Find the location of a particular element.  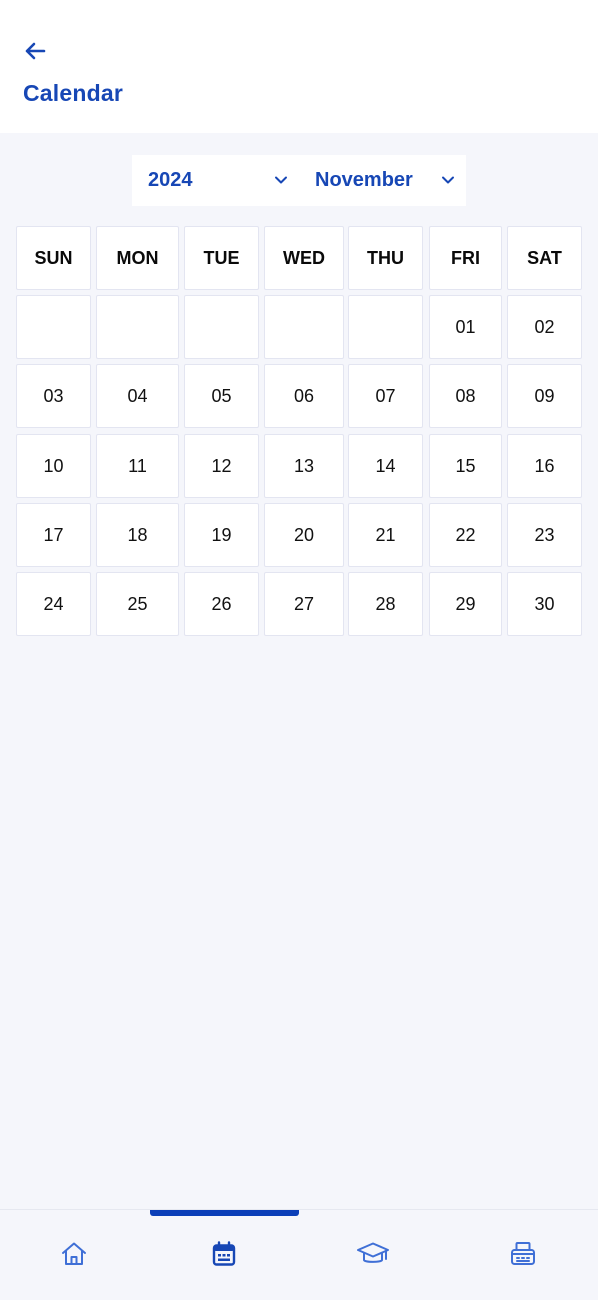

day-cell: 02 is located at coordinates (544, 327).